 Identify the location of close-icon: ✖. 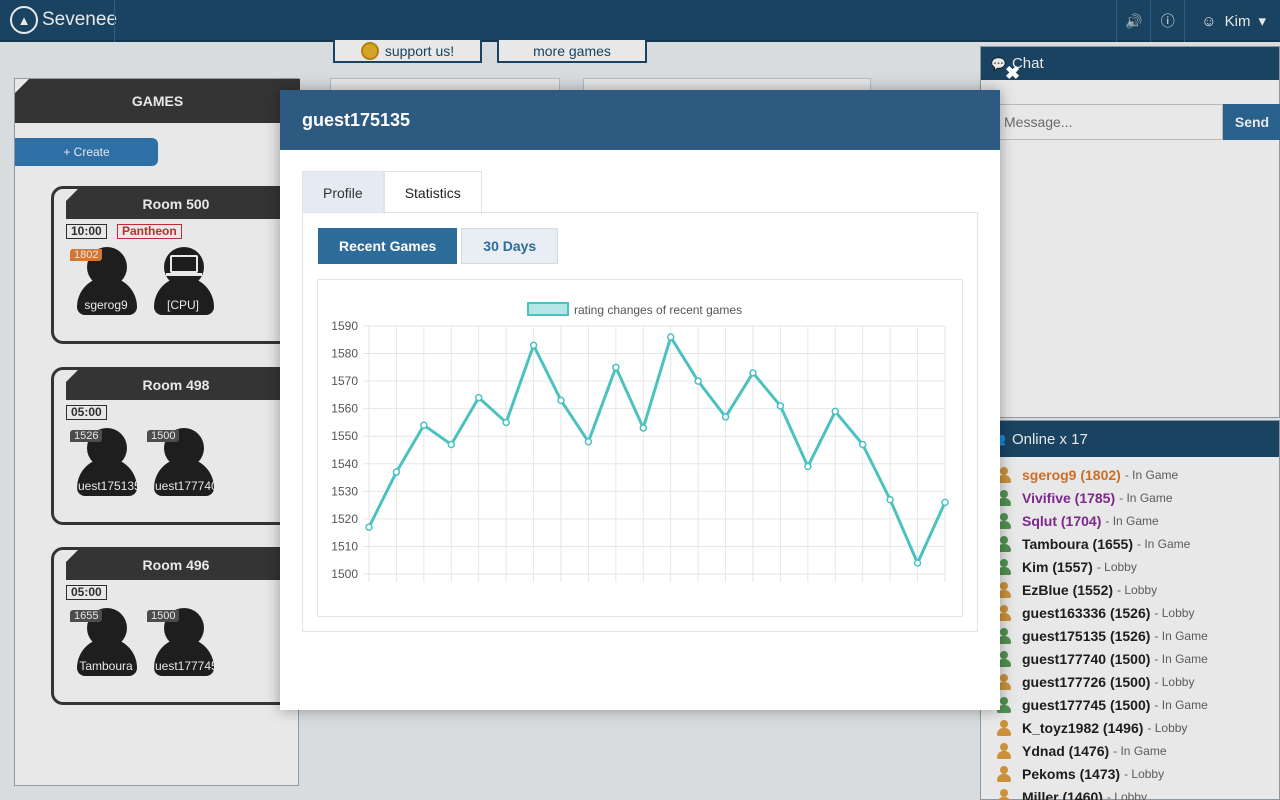
(1012, 73).